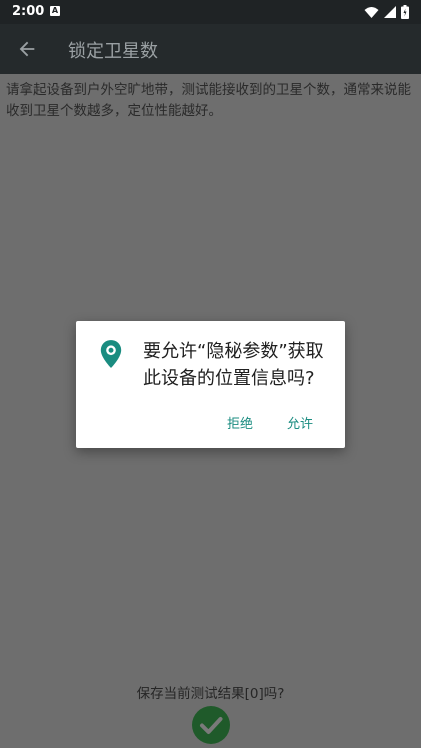  Describe the element at coordinates (233, 365) in the screenshot. I see `dialog-message: 要允许“隐秘参数”获取此设备的位置信息吗?` at that location.